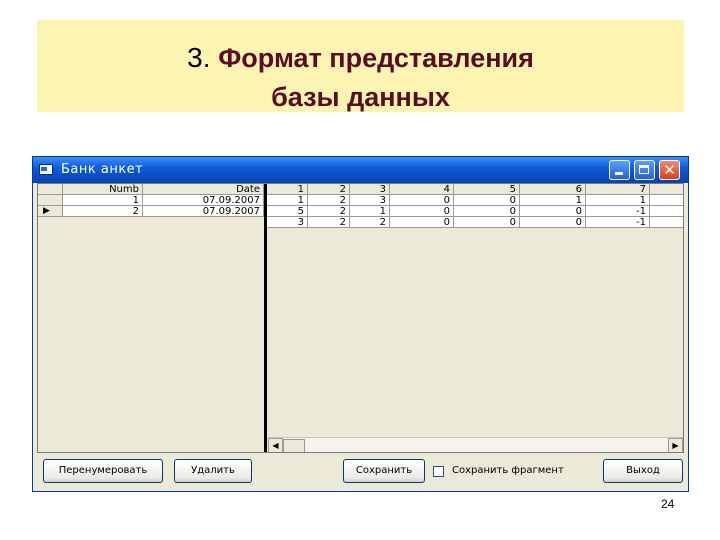 This screenshot has width=720, height=540. I want to click on slide-title-number: 3., so click(199, 57).